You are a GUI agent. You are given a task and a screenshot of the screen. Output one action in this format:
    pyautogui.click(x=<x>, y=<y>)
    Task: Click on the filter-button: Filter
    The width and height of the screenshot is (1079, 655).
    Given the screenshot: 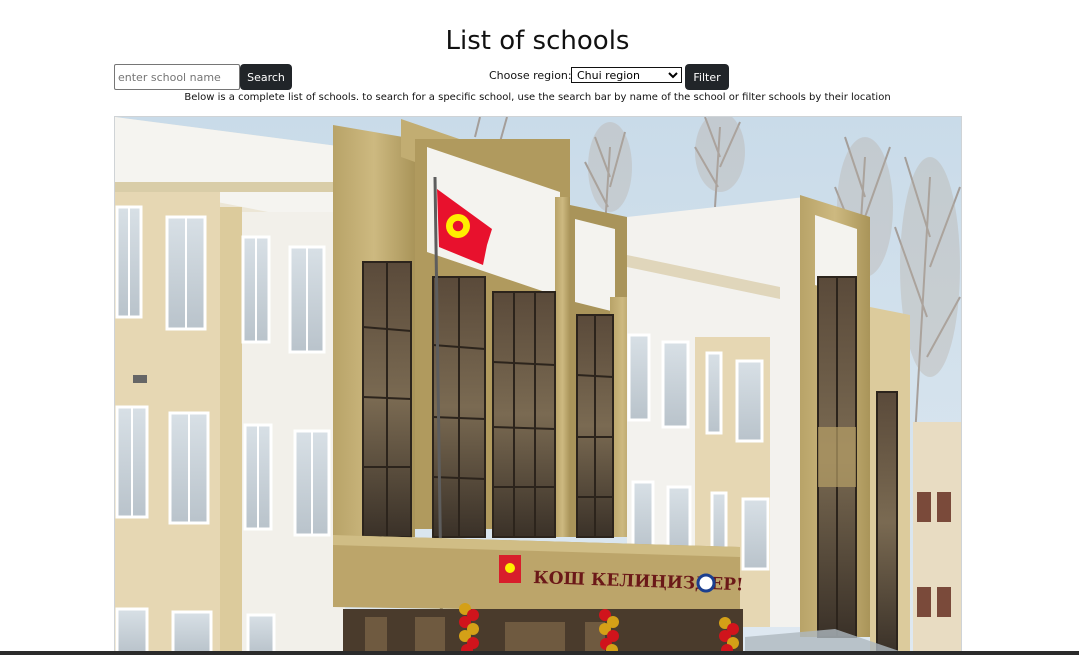 What is the action you would take?
    pyautogui.click(x=707, y=77)
    